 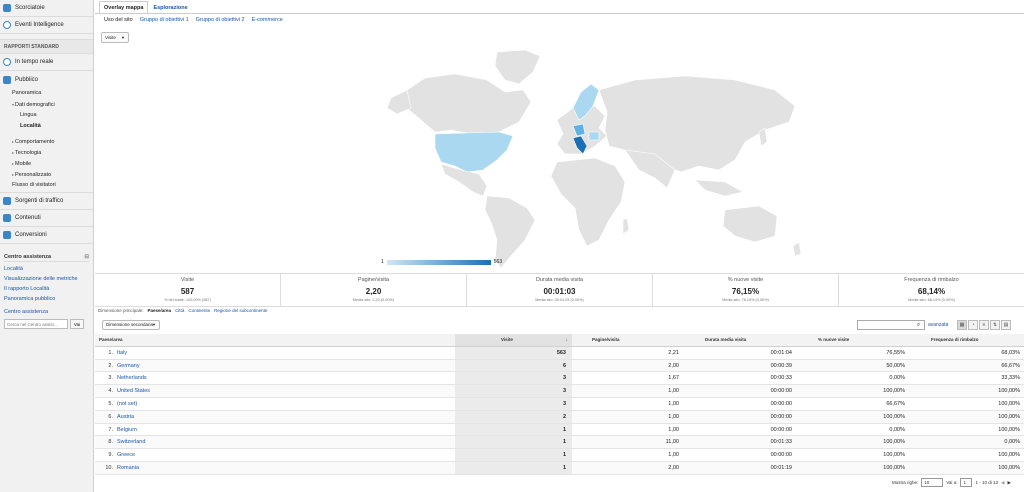 What do you see at coordinates (854, 340) in the screenshot?
I see `col-header-new-visits: % nuove visite` at bounding box center [854, 340].